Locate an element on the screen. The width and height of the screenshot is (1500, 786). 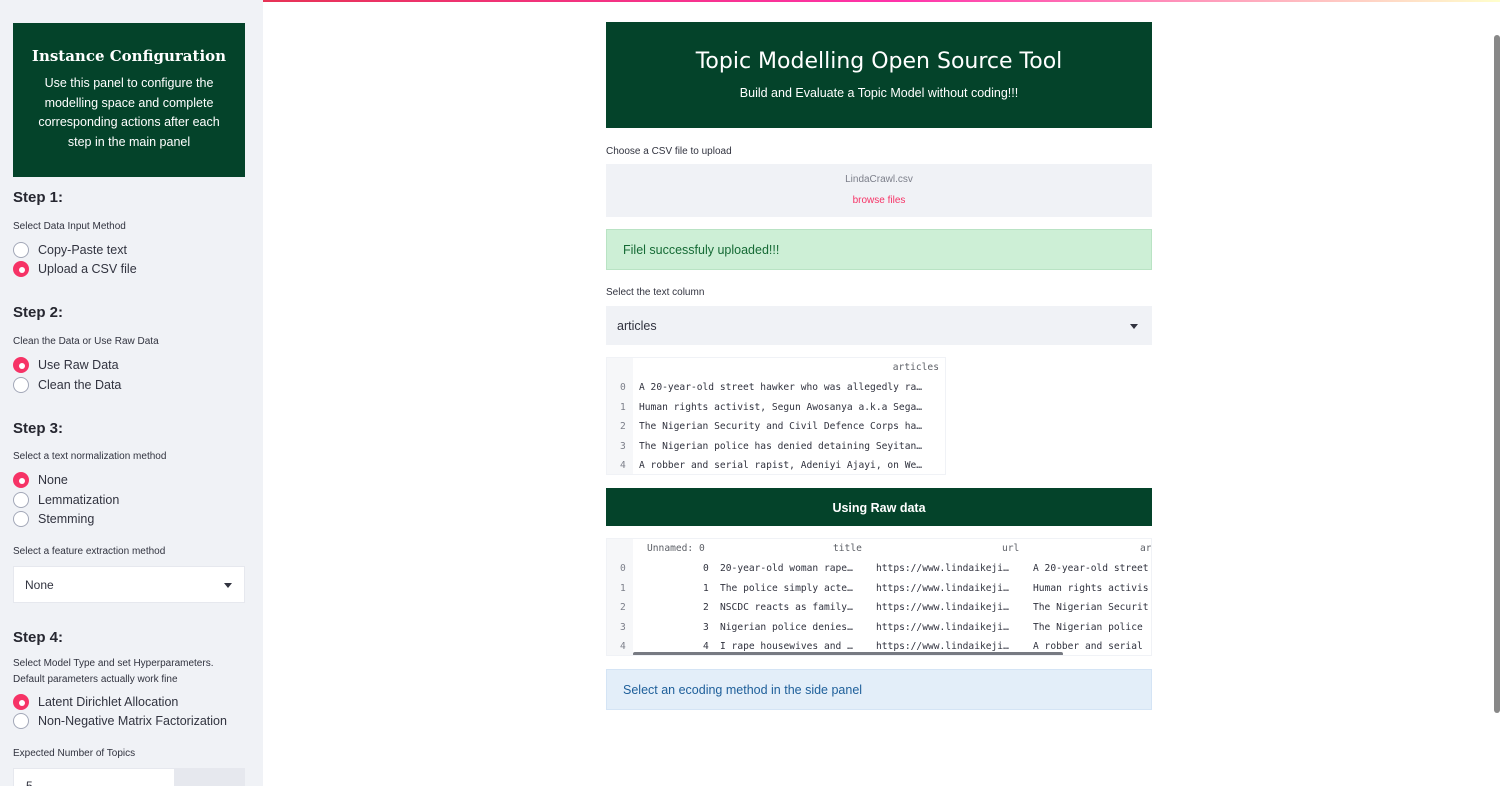
radio-label: Use Raw Data is located at coordinates (78, 365).